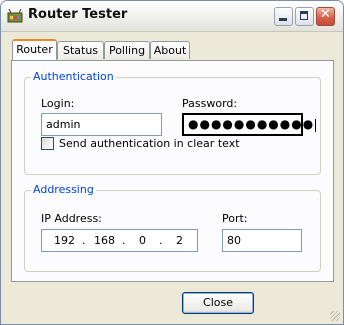 The height and width of the screenshot is (325, 344). Describe the element at coordinates (149, 143) in the screenshot. I see `cleartext-label: Send authentication in clear text` at that location.